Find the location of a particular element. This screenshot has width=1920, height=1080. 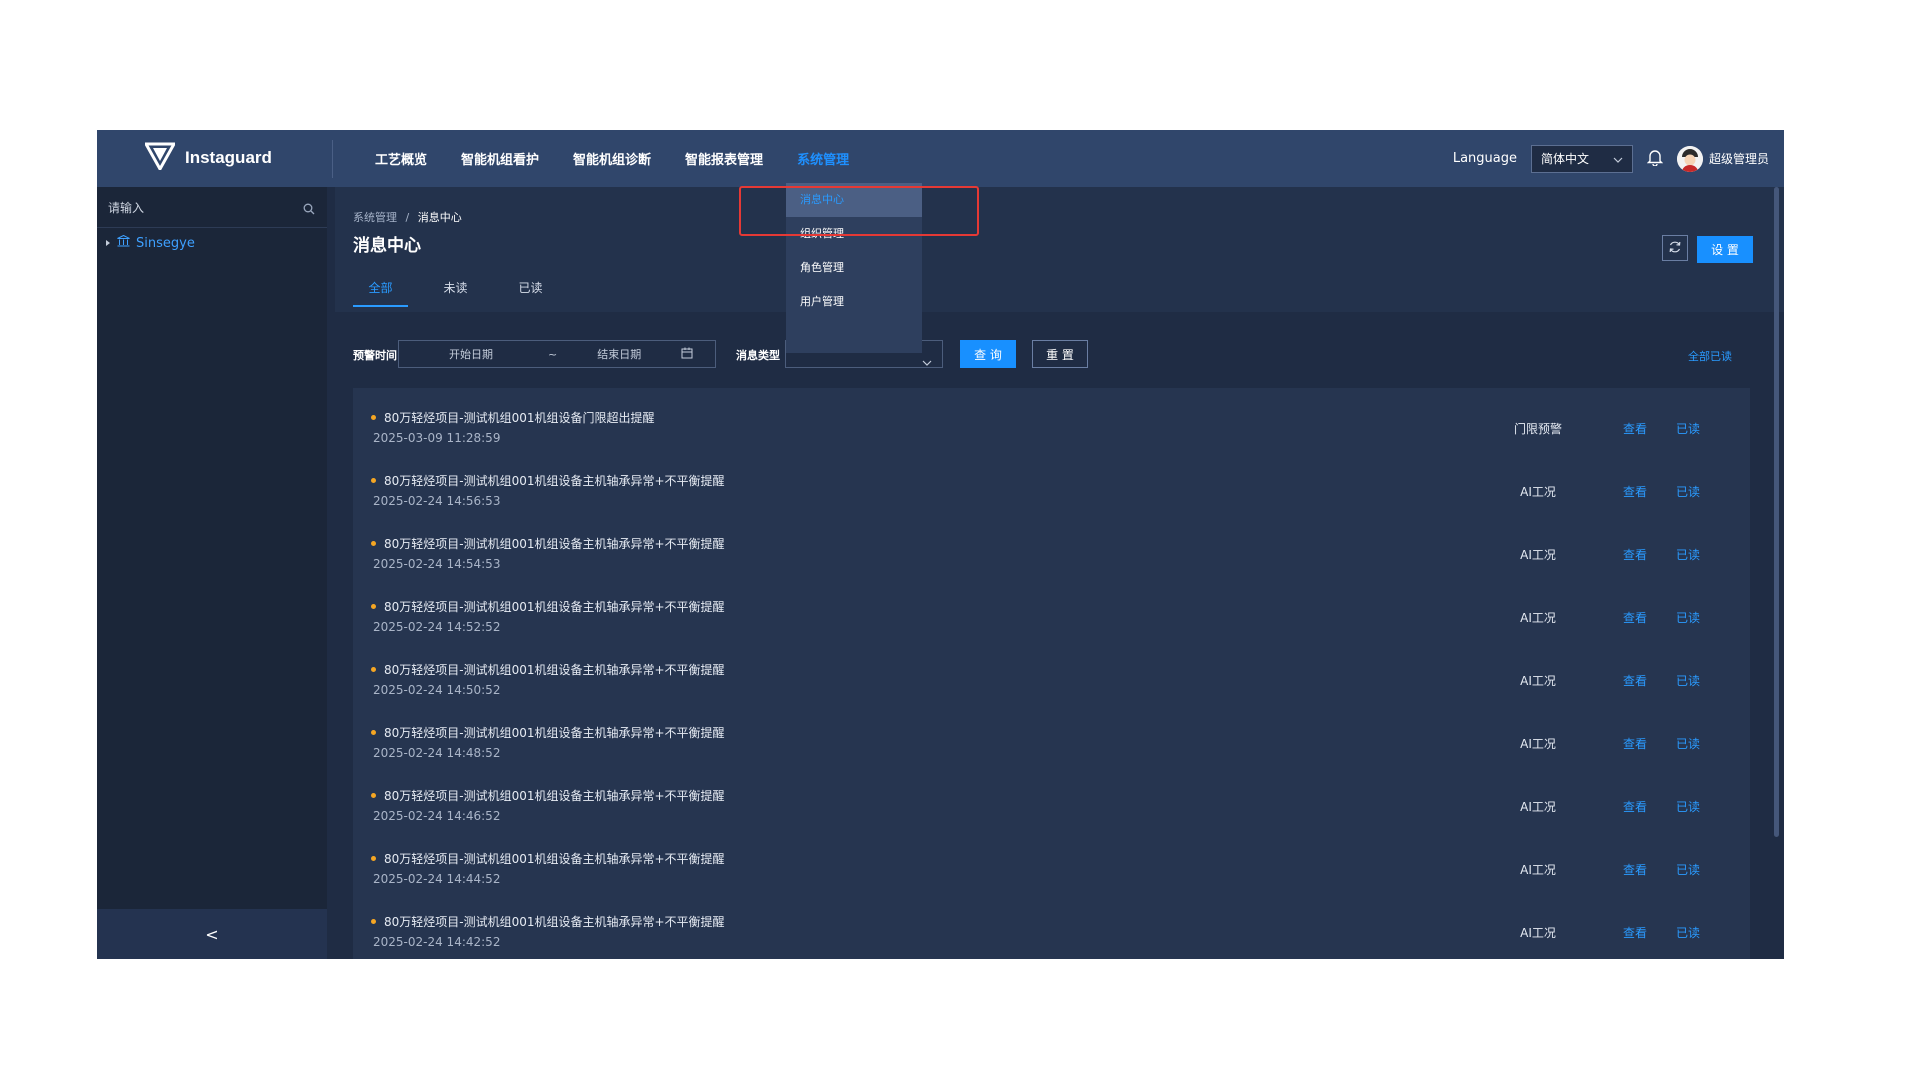

nav-item-unit-diagnosis: 智能机组诊断 is located at coordinates (612, 158).